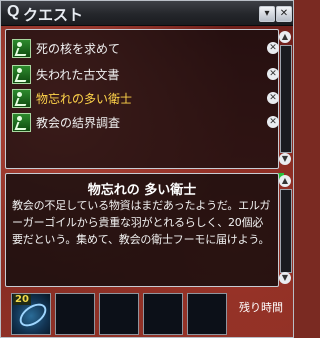 The width and height of the screenshot is (320, 338). Describe the element at coordinates (145, 48) in the screenshot. I see `quest-item: 死の核を求めて ✕` at that location.